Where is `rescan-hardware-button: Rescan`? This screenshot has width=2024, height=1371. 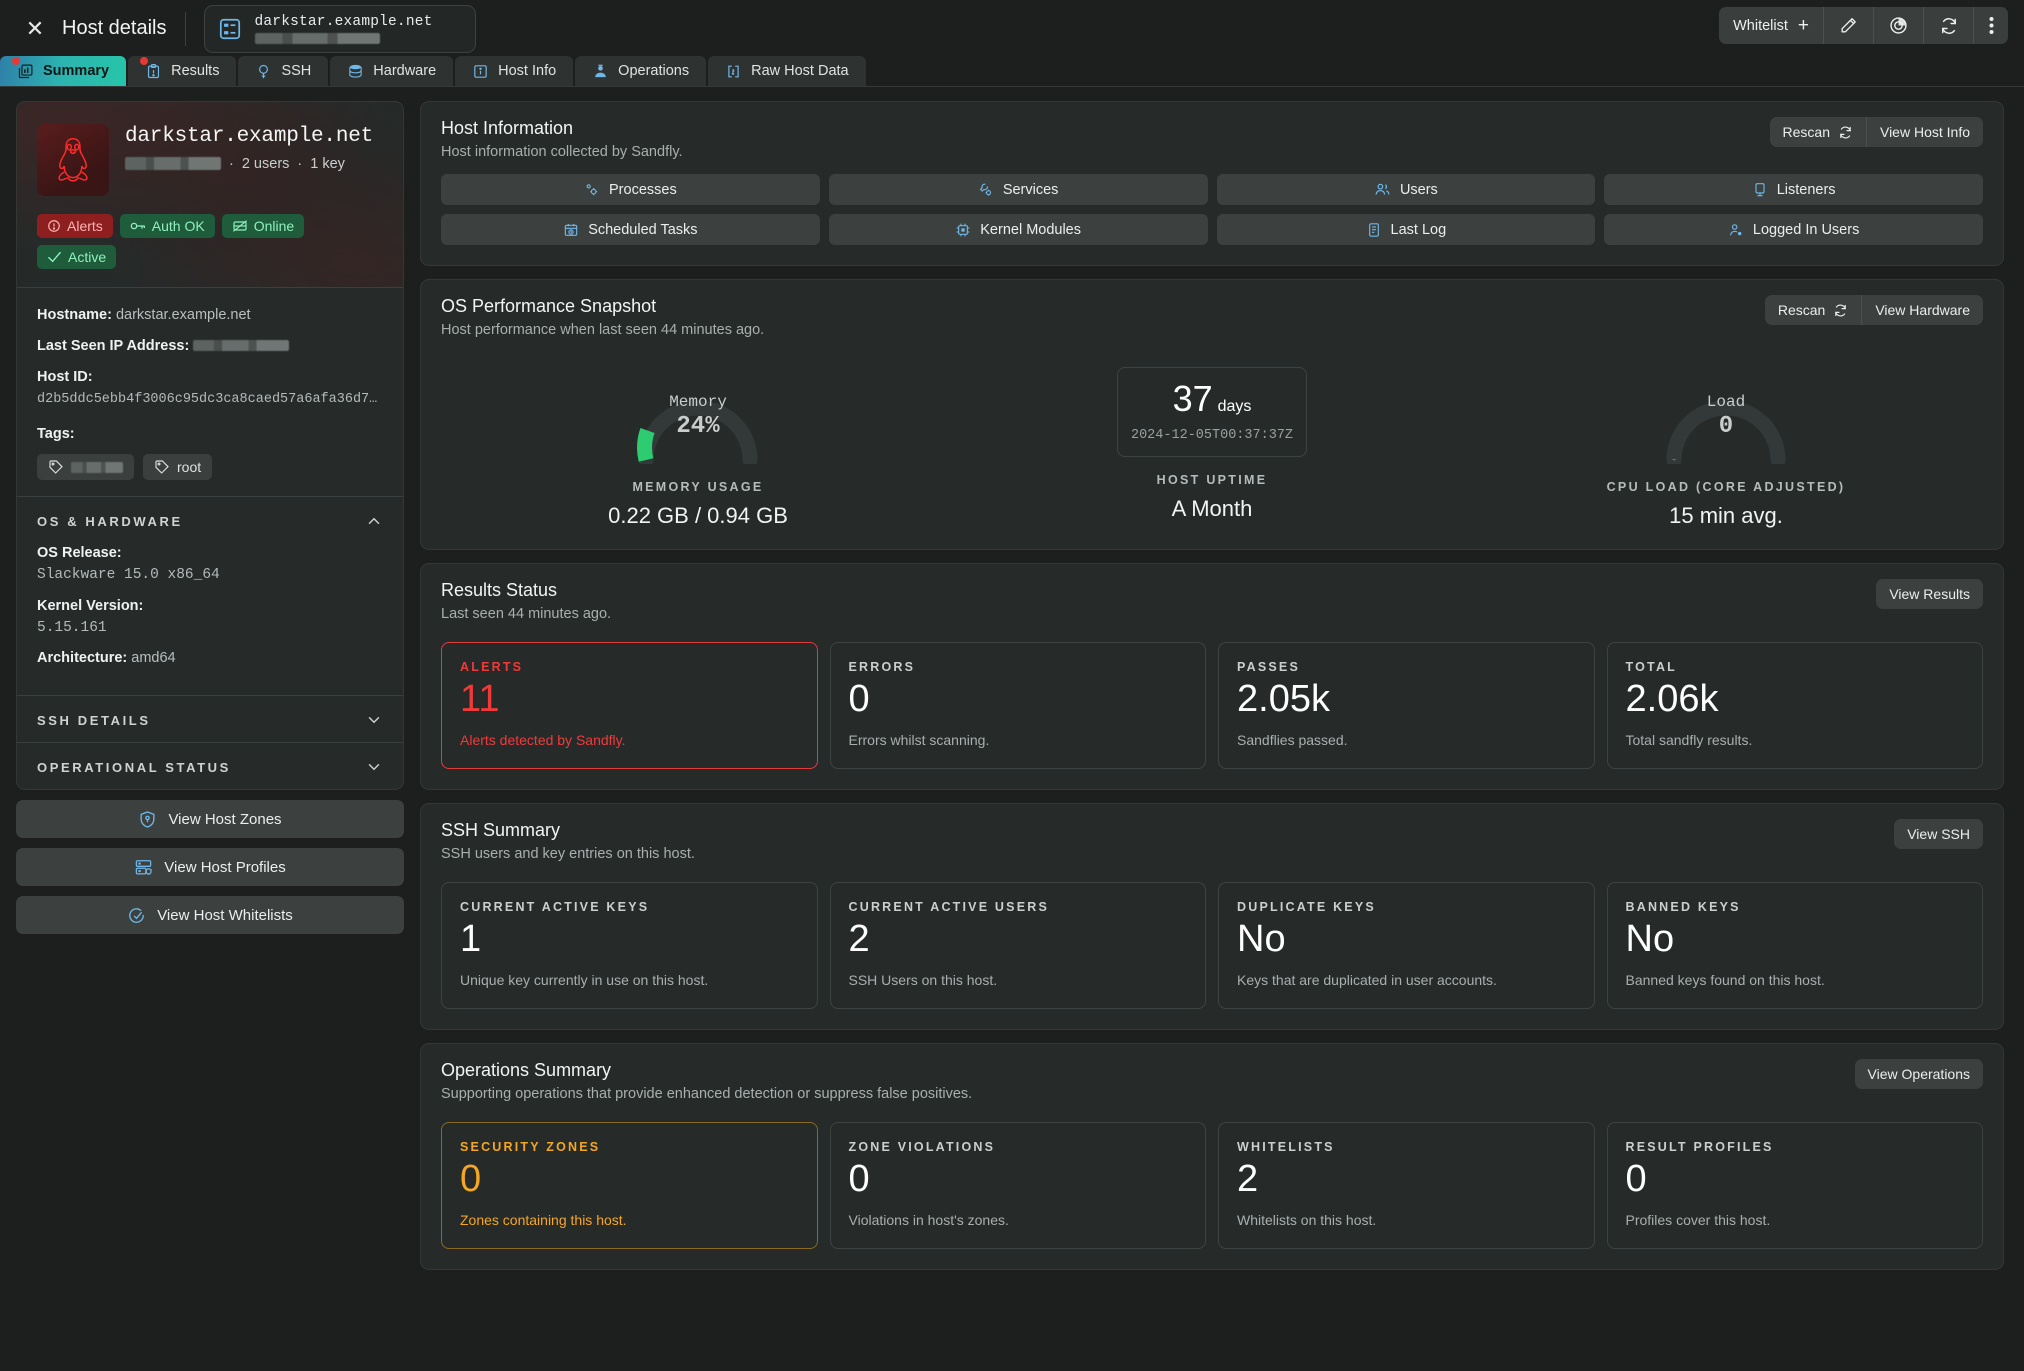
rescan-hardware-button: Rescan is located at coordinates (1814, 310).